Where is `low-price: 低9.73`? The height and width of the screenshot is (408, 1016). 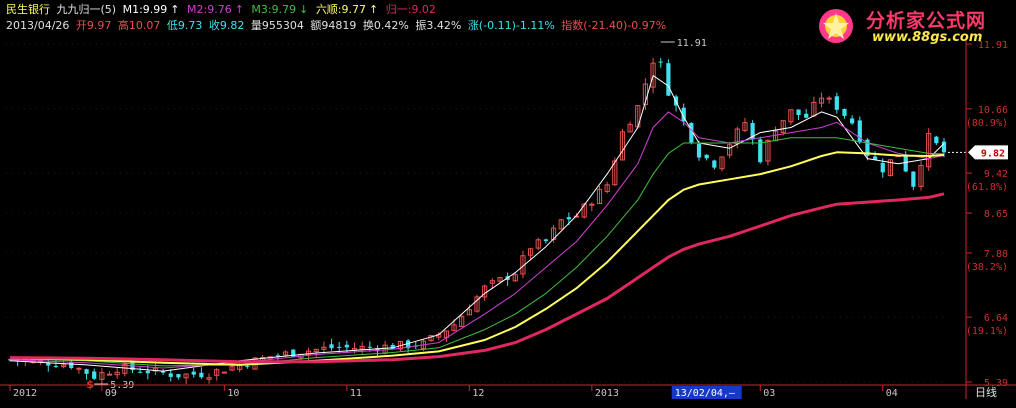
low-price: 低9.73 is located at coordinates (184, 25).